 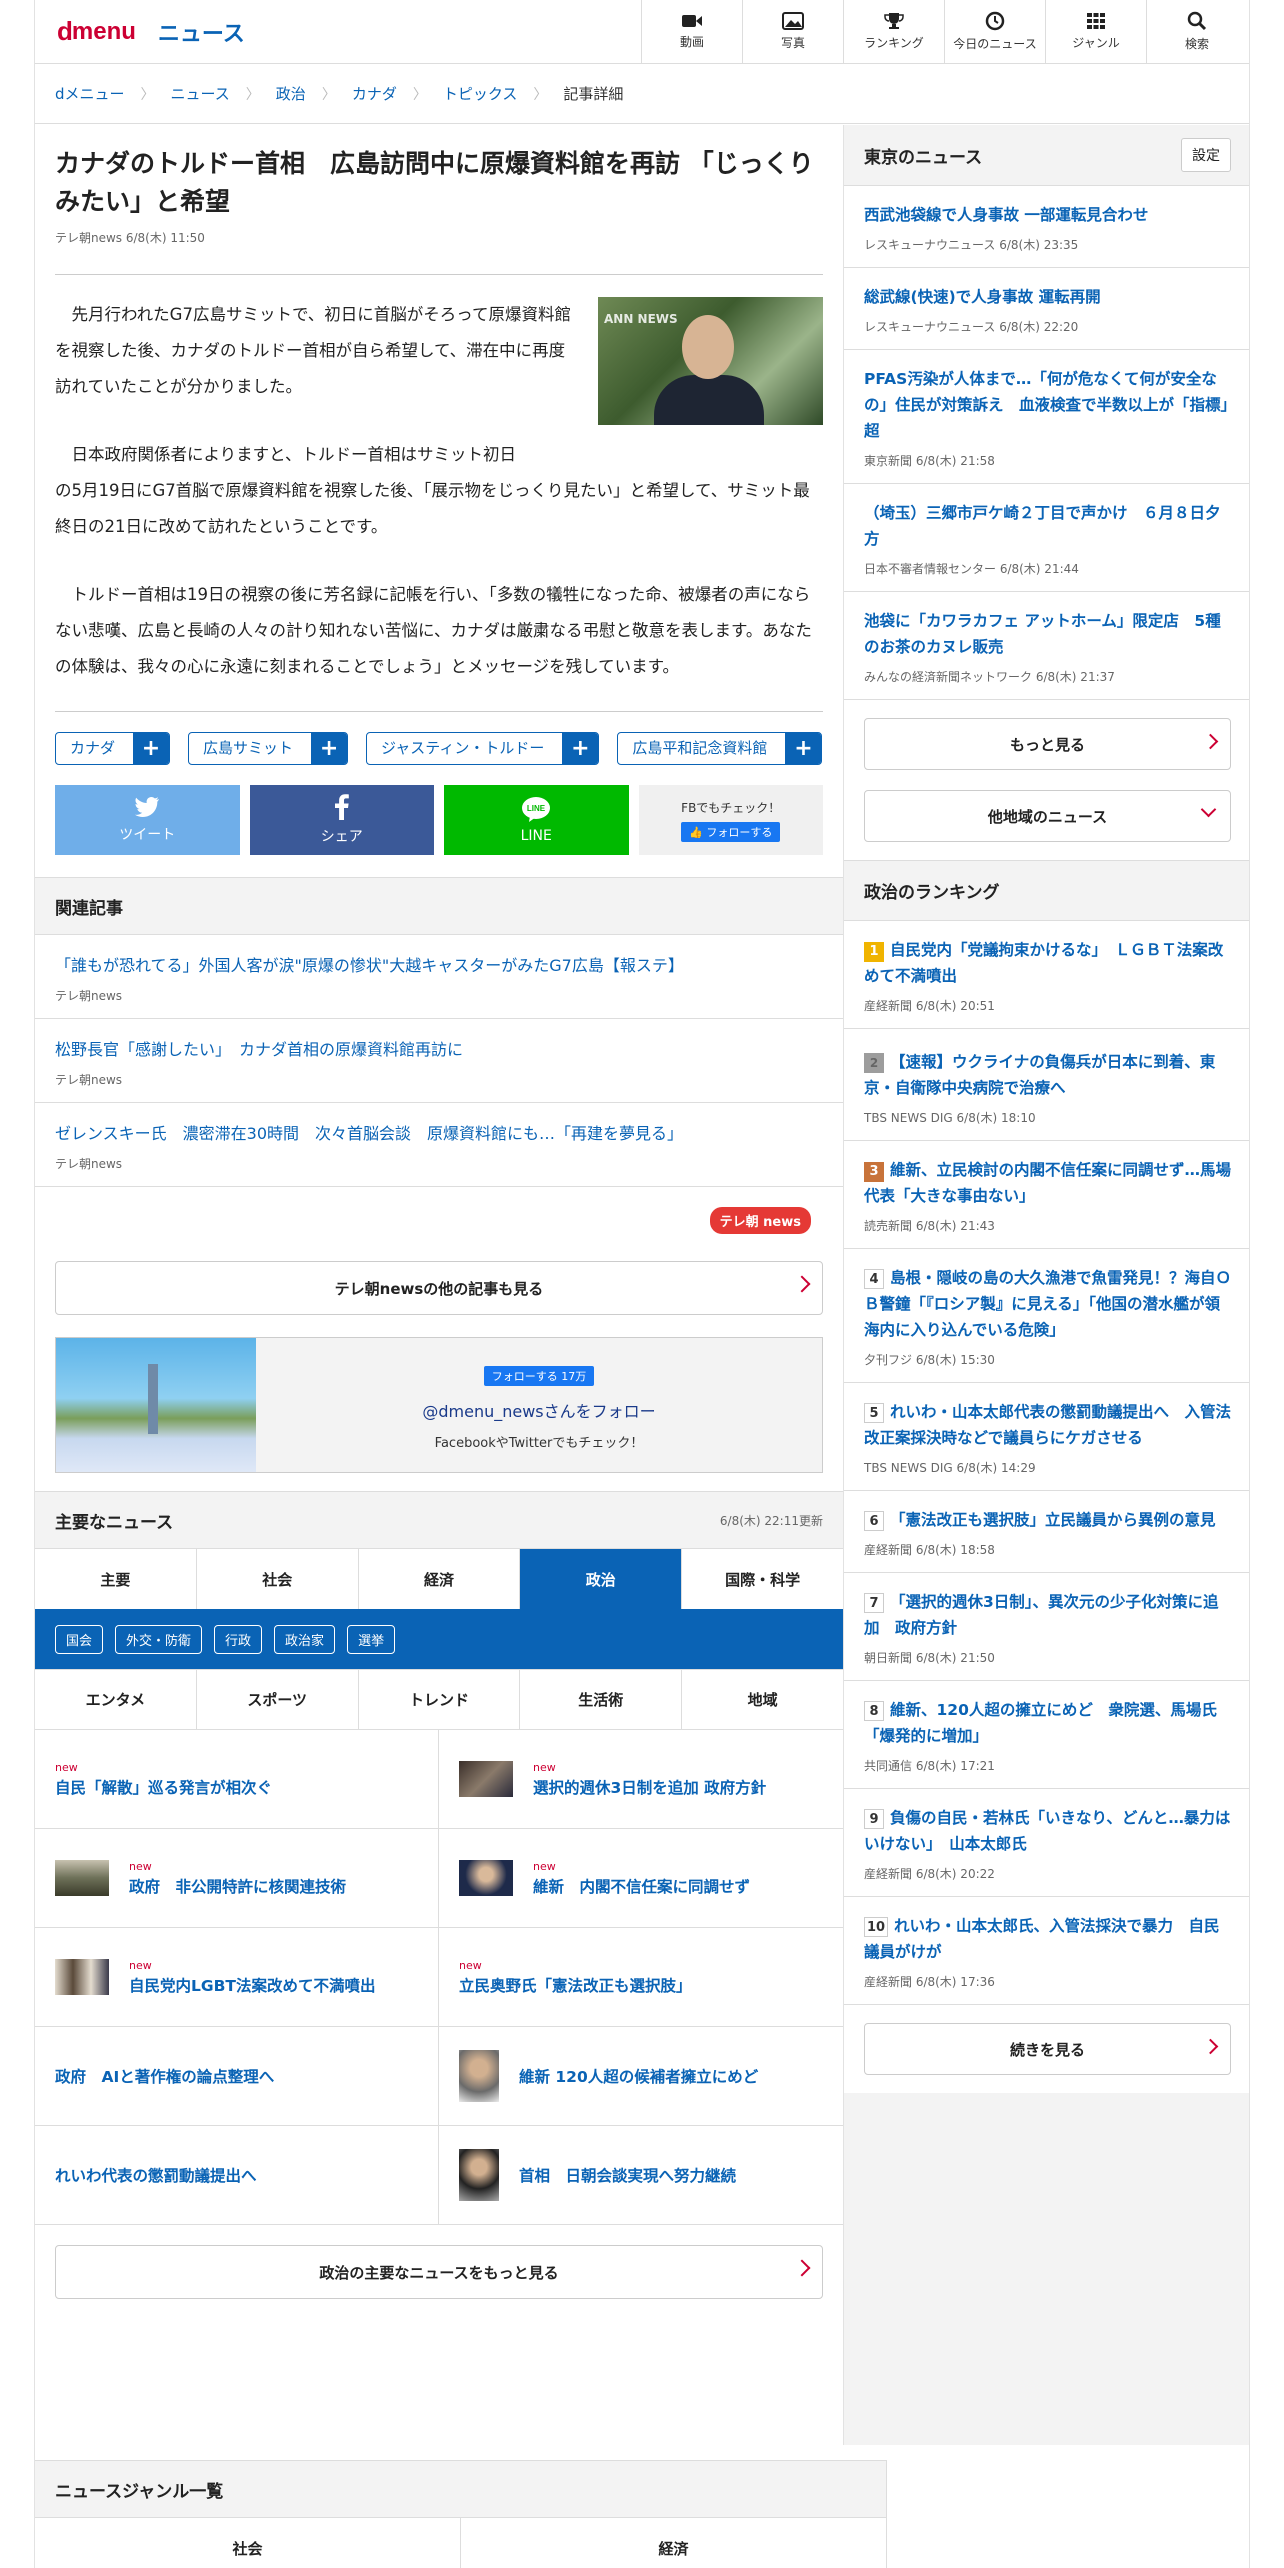 What do you see at coordinates (601, 1579) in the screenshot?
I see `tab-politics: 政治` at bounding box center [601, 1579].